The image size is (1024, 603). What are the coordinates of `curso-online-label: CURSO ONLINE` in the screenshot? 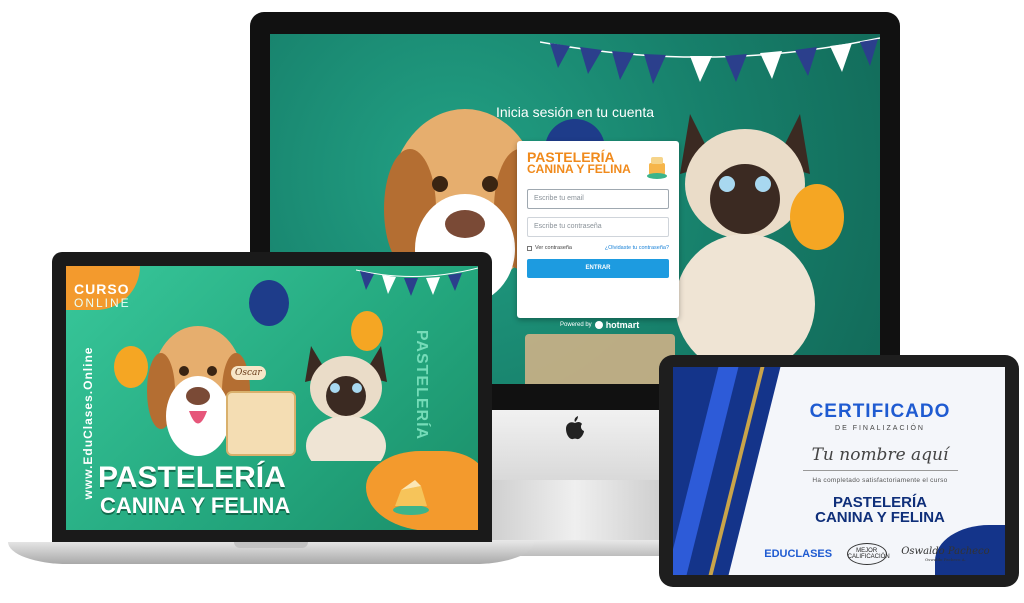 It's located at (102, 296).